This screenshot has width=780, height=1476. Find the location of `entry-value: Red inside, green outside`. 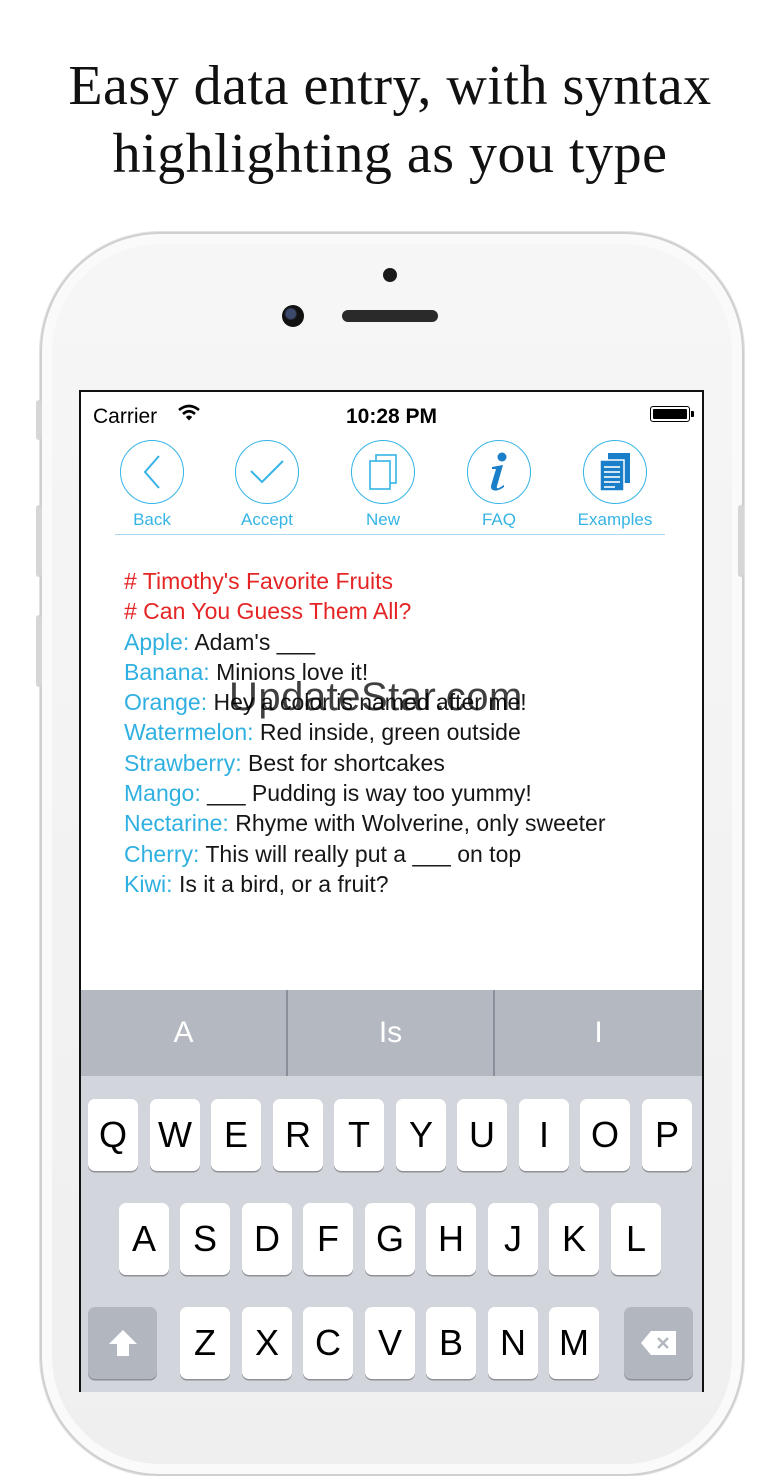

entry-value: Red inside, green outside is located at coordinates (387, 732).